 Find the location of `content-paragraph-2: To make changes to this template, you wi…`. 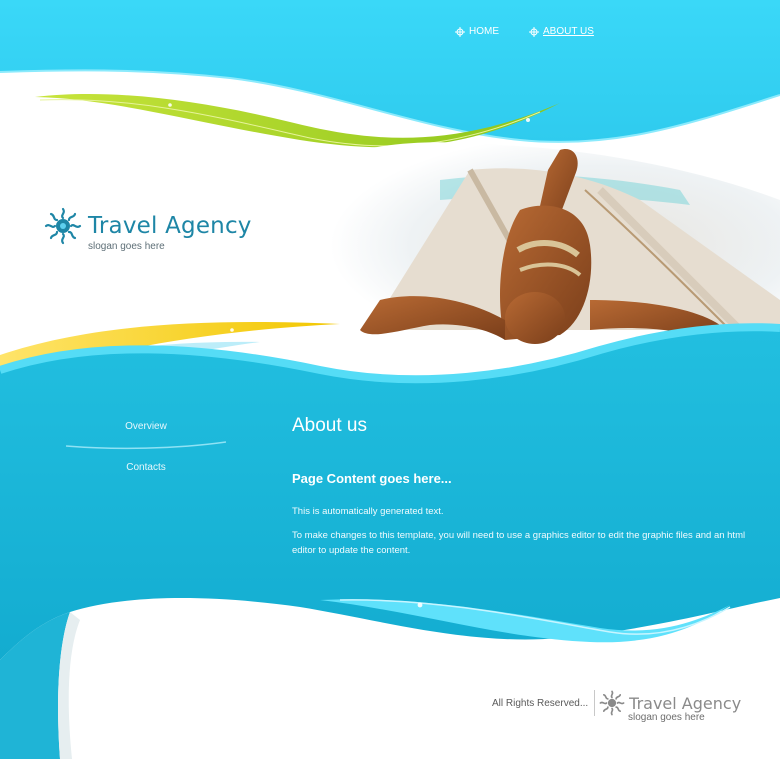

content-paragraph-2: To make changes to this template, you wi… is located at coordinates (519, 543).